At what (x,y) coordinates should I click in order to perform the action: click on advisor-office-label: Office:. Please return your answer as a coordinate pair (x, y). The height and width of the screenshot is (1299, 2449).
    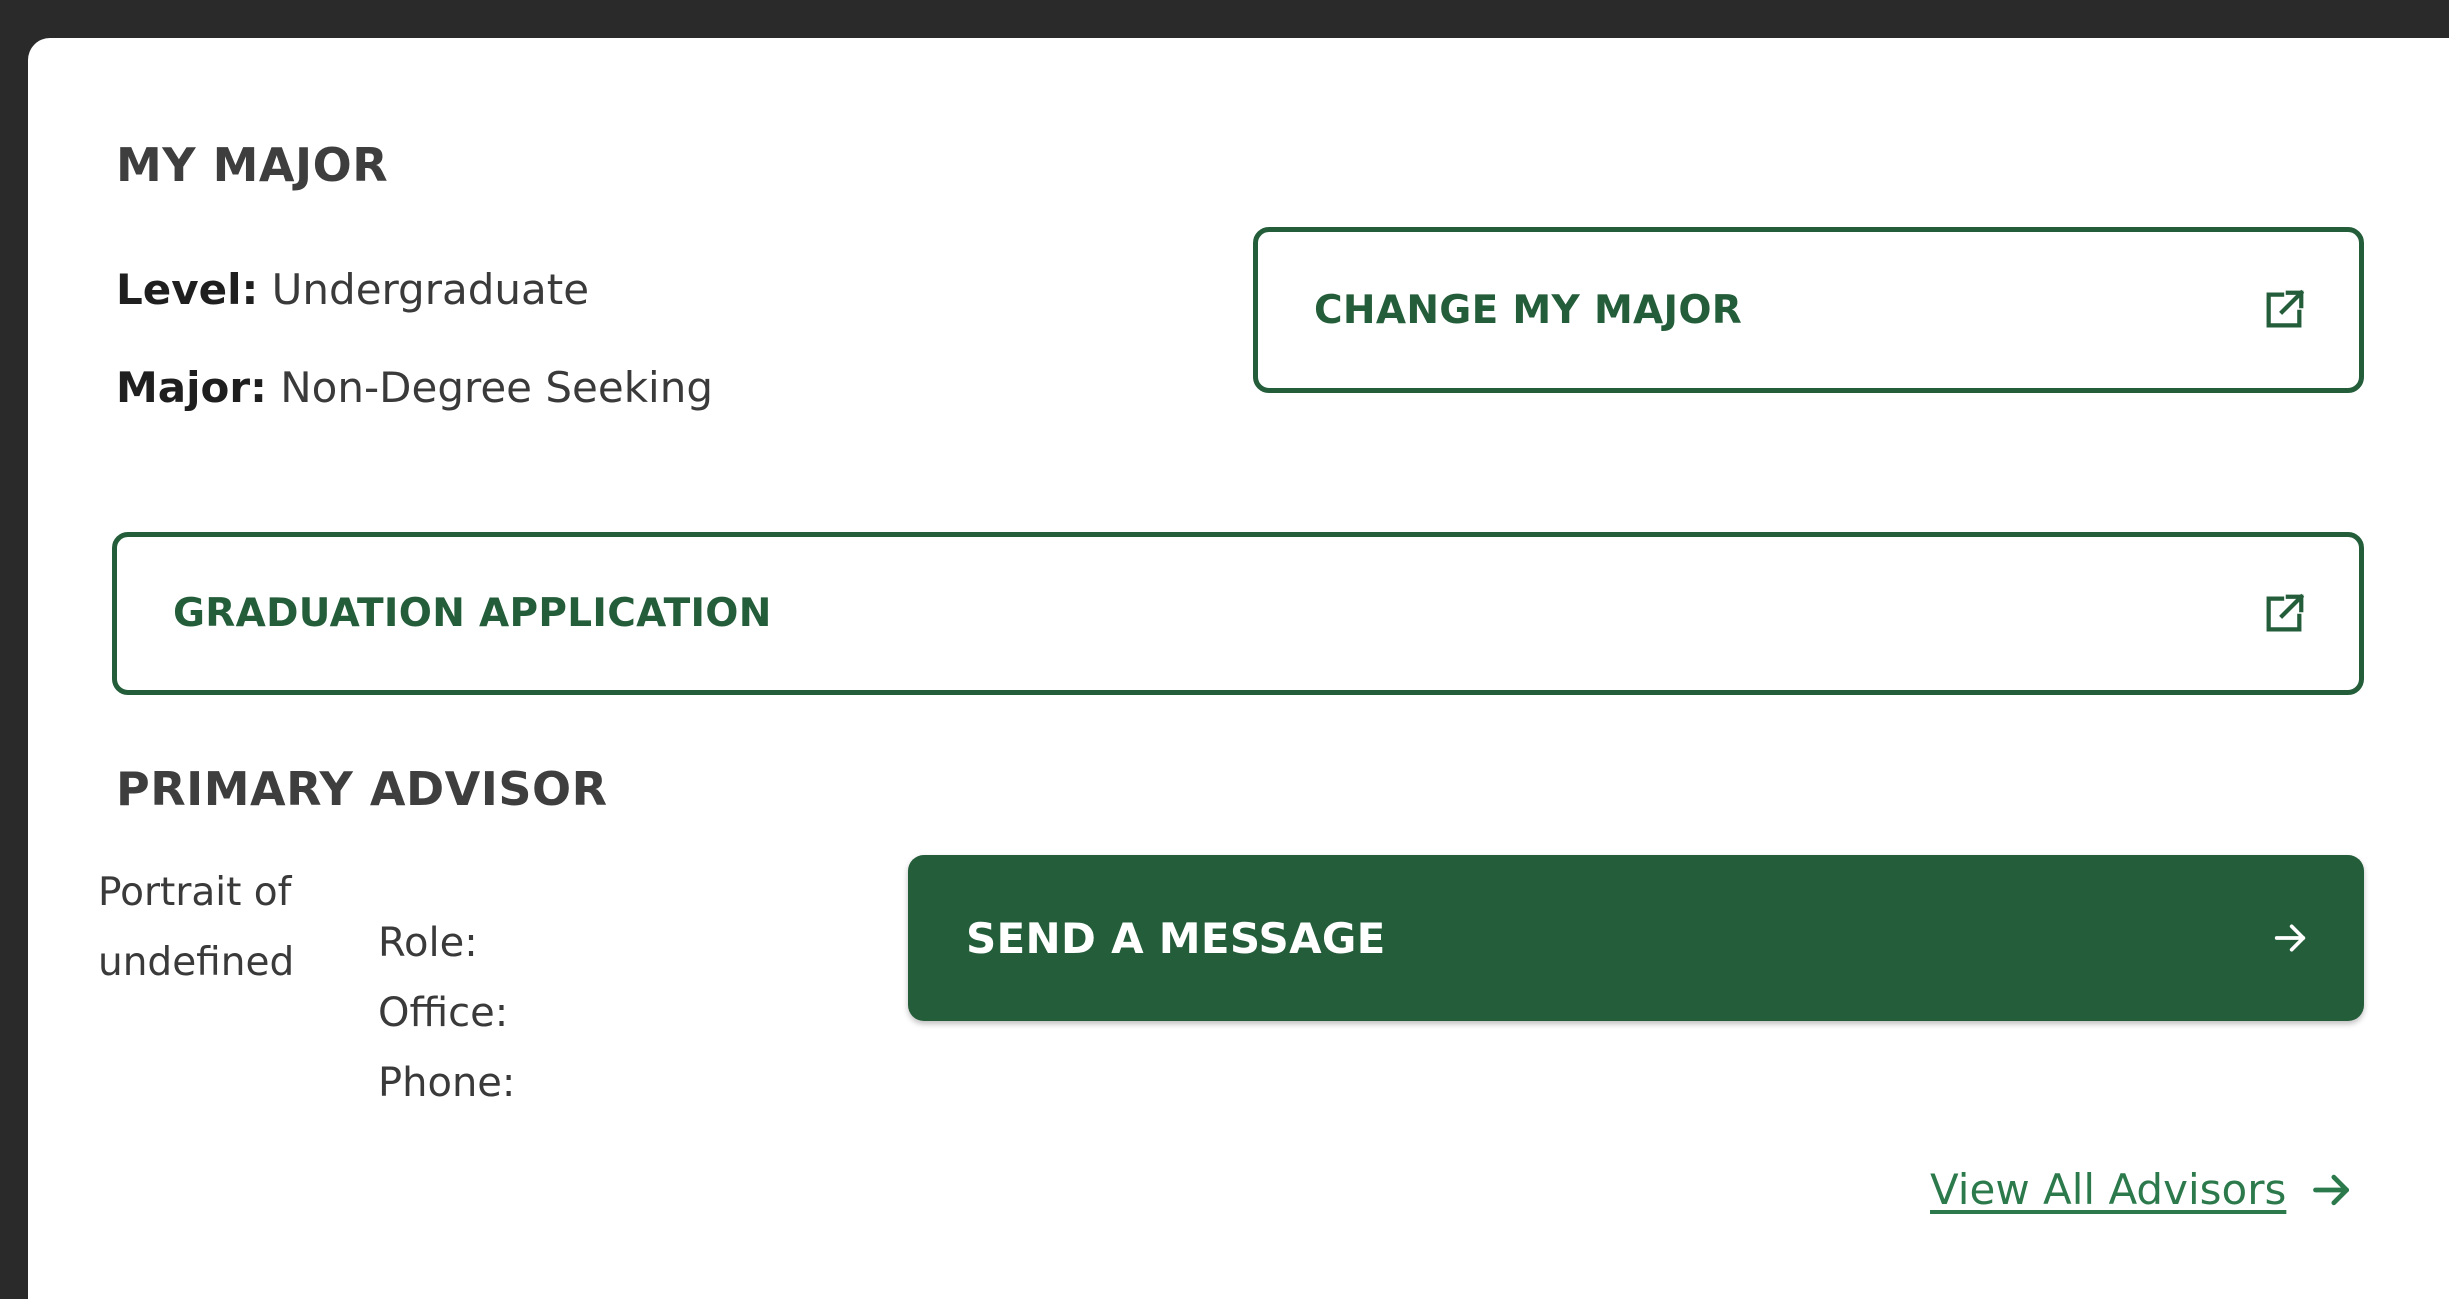
    Looking at the image, I should click on (443, 1013).